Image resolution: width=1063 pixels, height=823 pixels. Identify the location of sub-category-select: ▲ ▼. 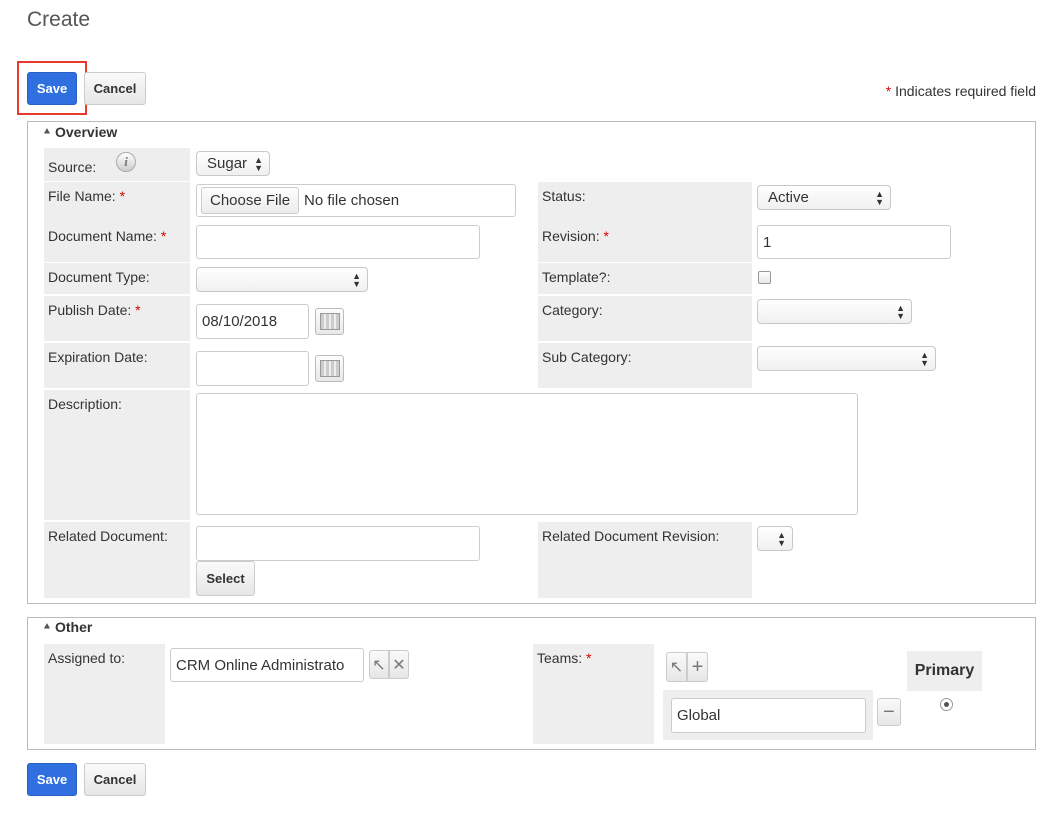
(846, 358).